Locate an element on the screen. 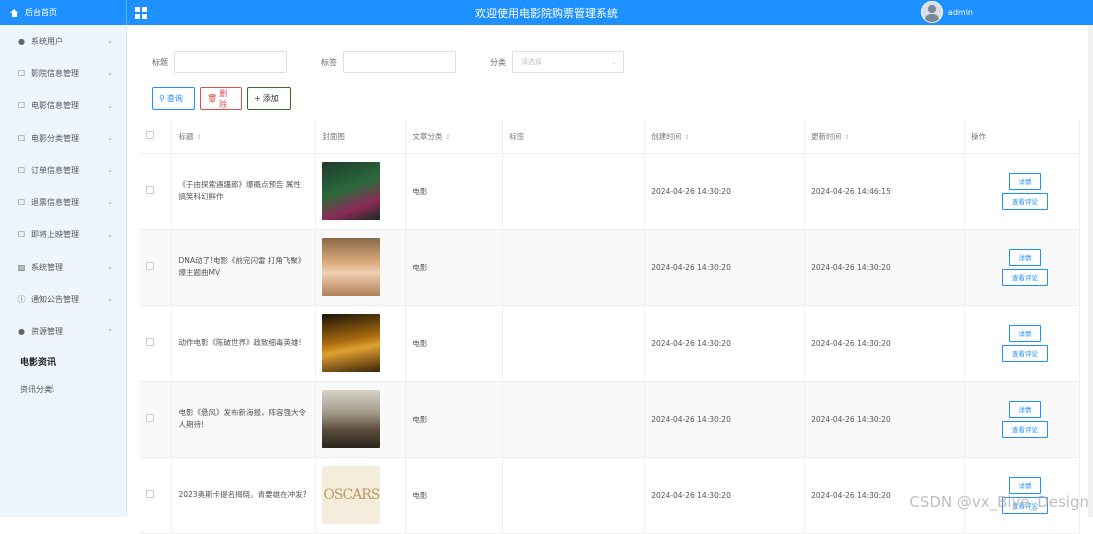 The width and height of the screenshot is (1093, 534). category-select-placeholder: 请选择 is located at coordinates (531, 62).